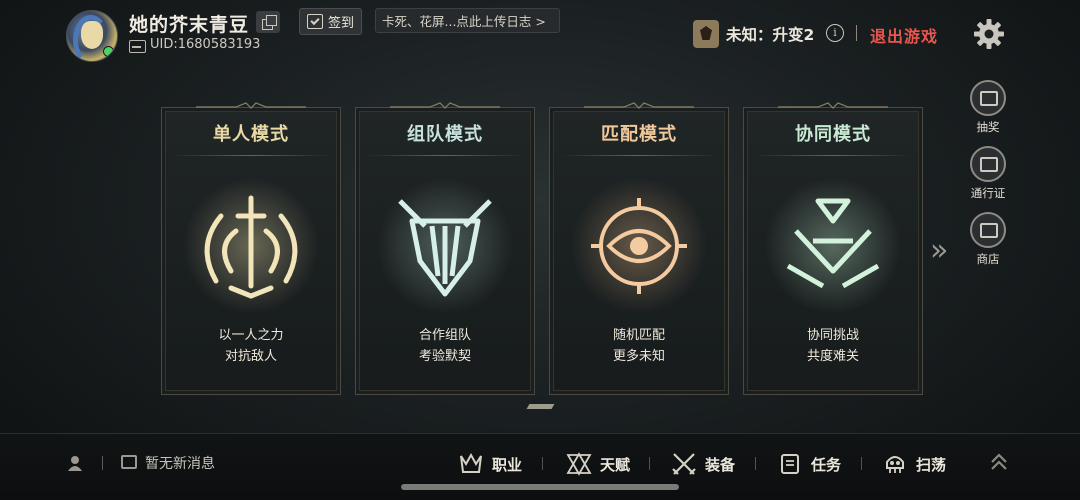  I want to click on mode-description: 以一人之力 对抗敌人, so click(251, 346).